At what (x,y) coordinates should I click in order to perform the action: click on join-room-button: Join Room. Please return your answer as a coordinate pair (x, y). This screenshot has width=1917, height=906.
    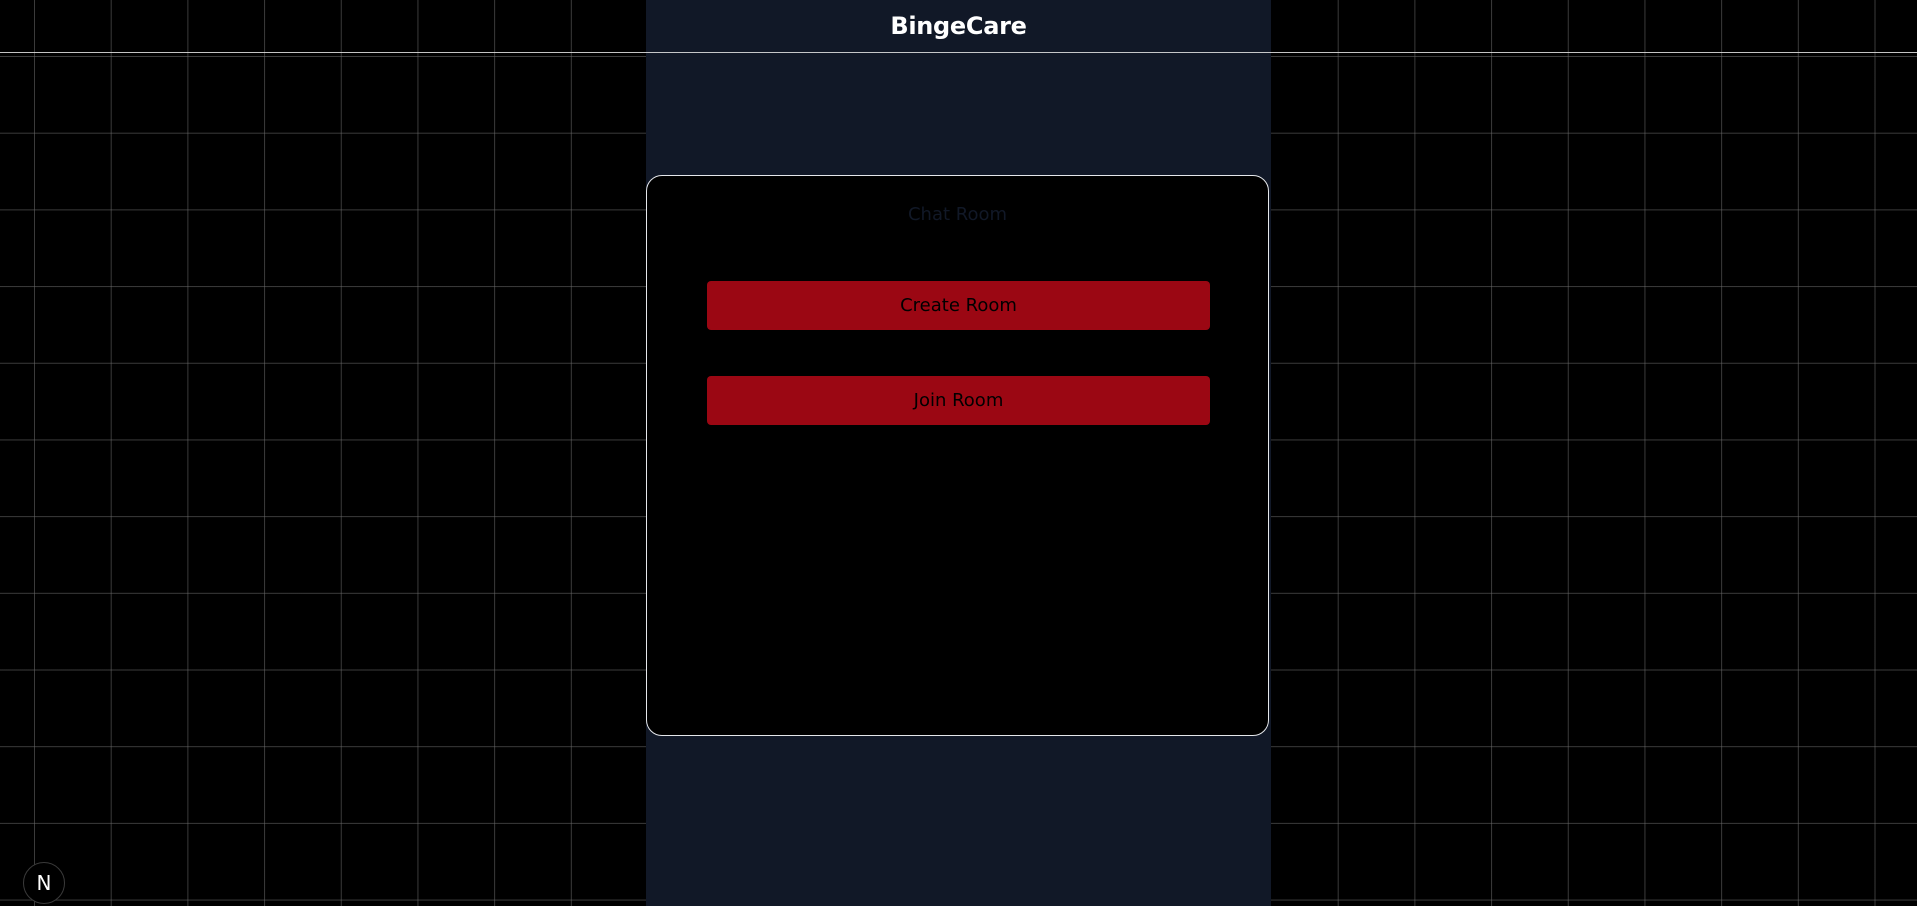
    Looking at the image, I should click on (958, 400).